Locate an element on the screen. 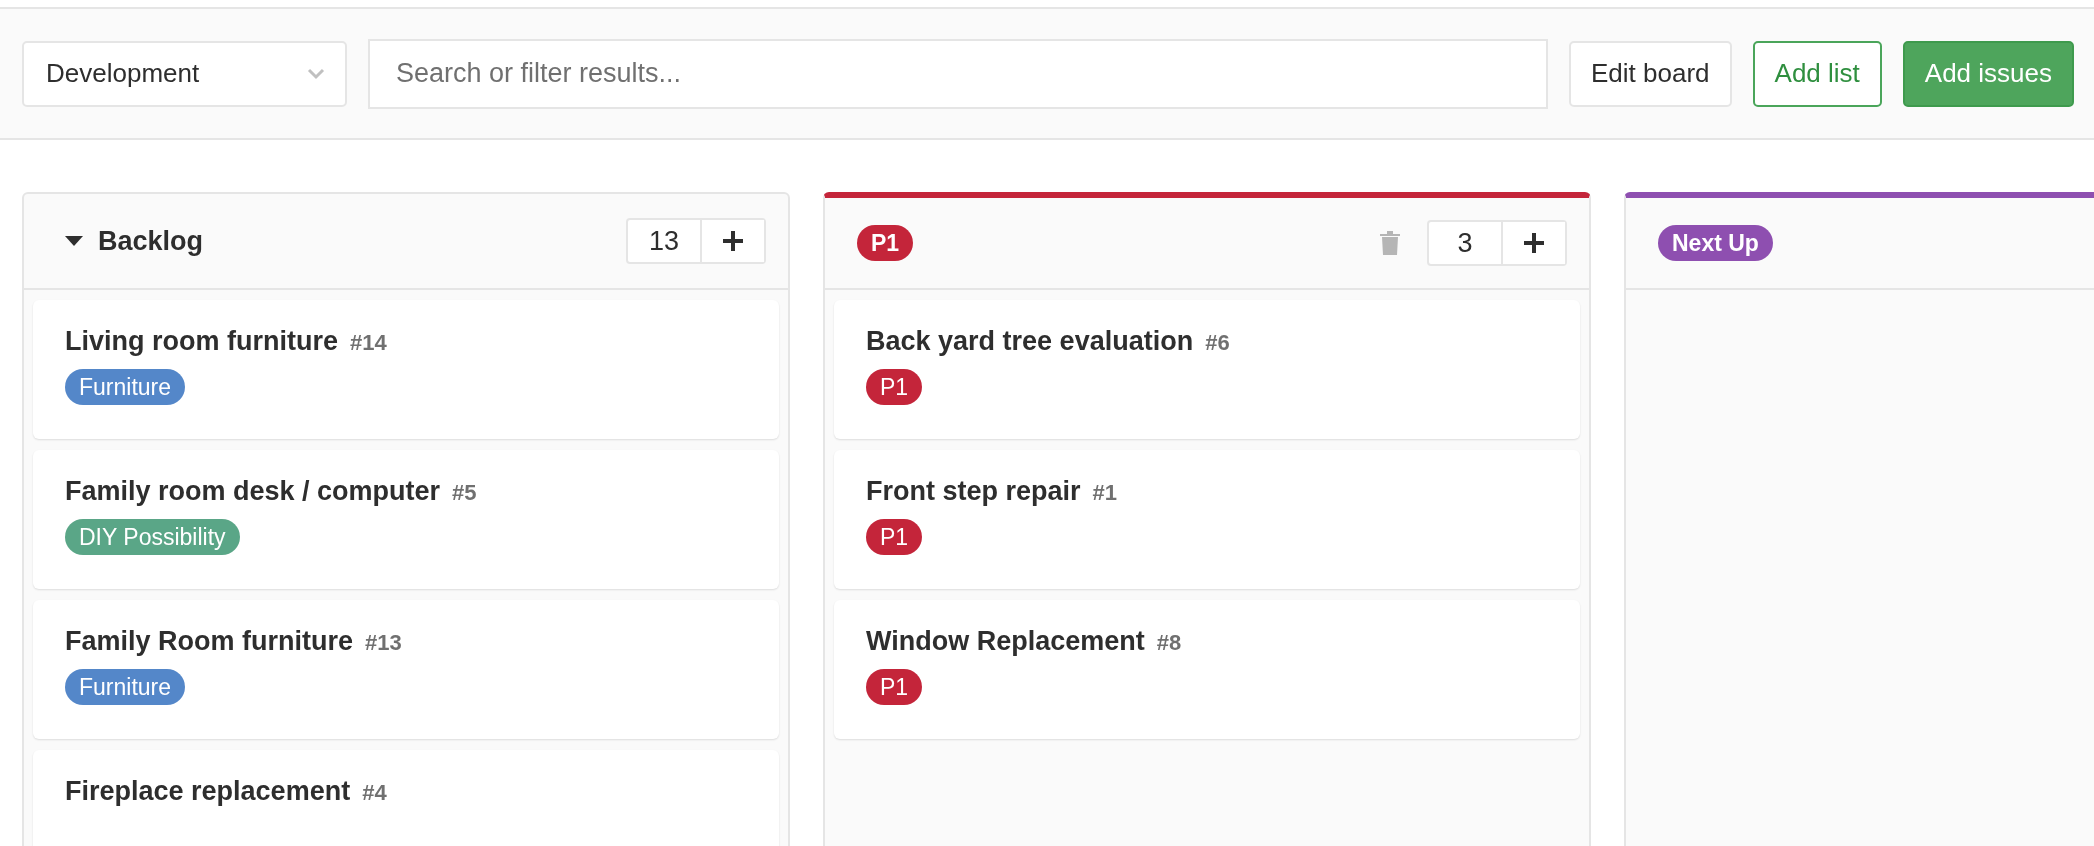 The width and height of the screenshot is (2094, 846). toolbar-button: Edit board is located at coordinates (1650, 73).